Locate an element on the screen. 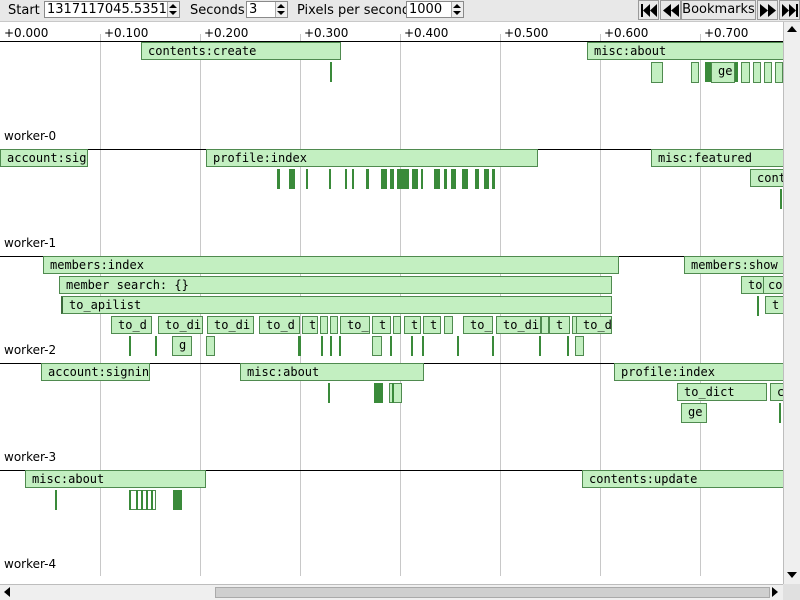  scroll-down-arrow-icon is located at coordinates (792, 575).